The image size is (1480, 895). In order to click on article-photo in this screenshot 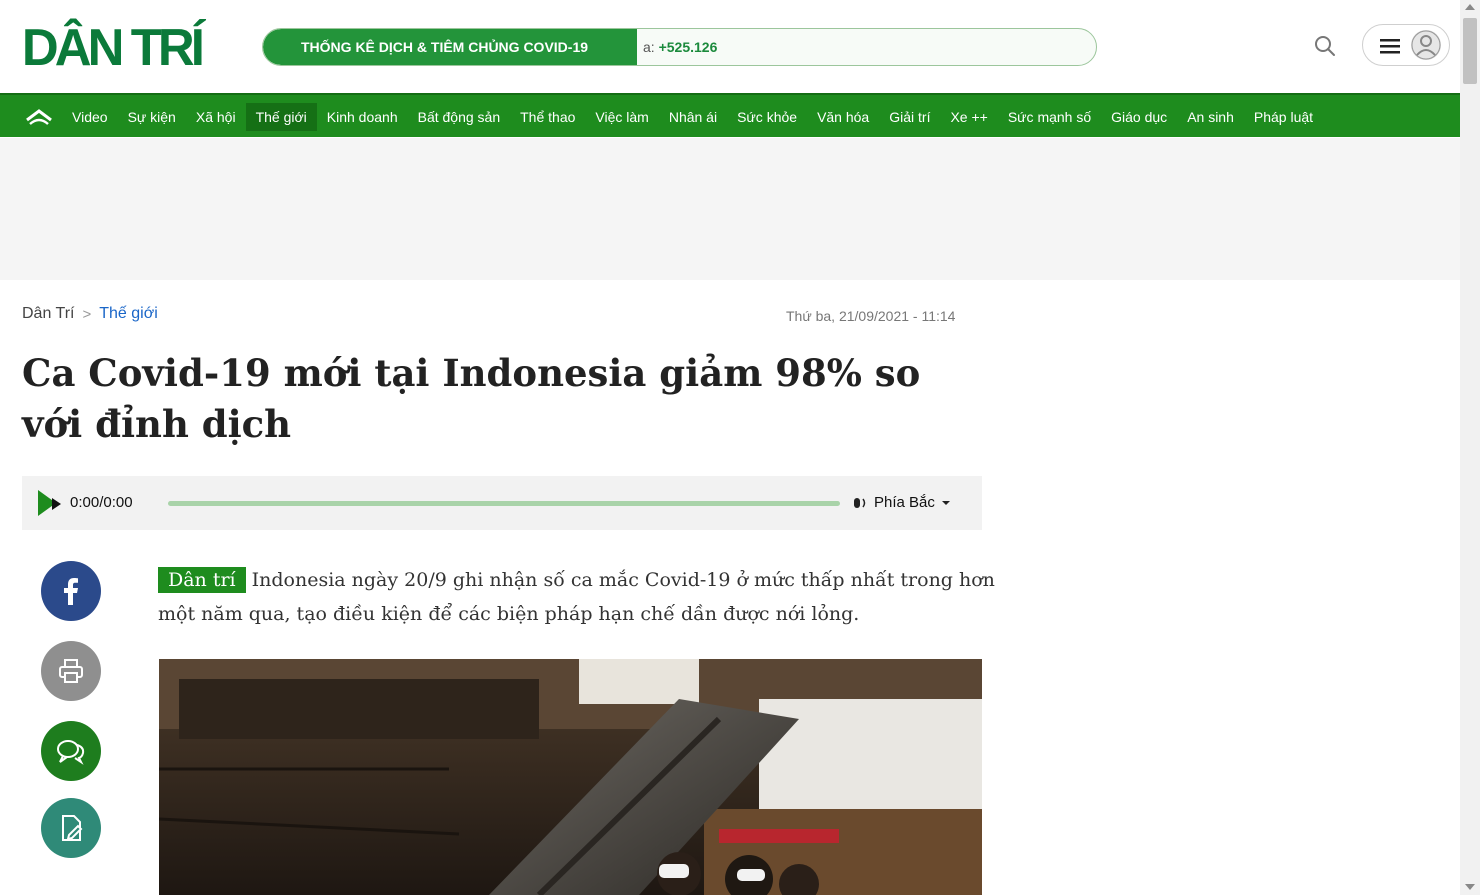, I will do `click(570, 777)`.